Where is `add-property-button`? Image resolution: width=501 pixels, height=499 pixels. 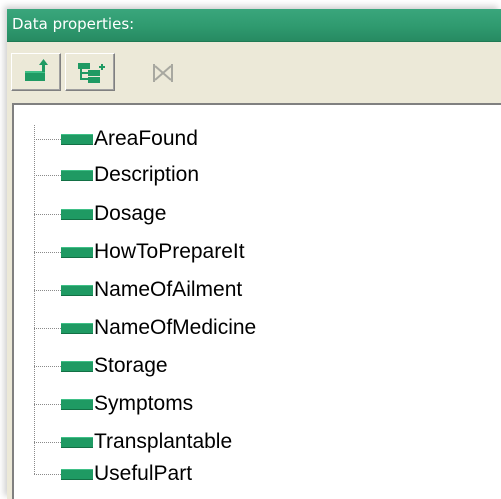 add-property-button is located at coordinates (36, 72).